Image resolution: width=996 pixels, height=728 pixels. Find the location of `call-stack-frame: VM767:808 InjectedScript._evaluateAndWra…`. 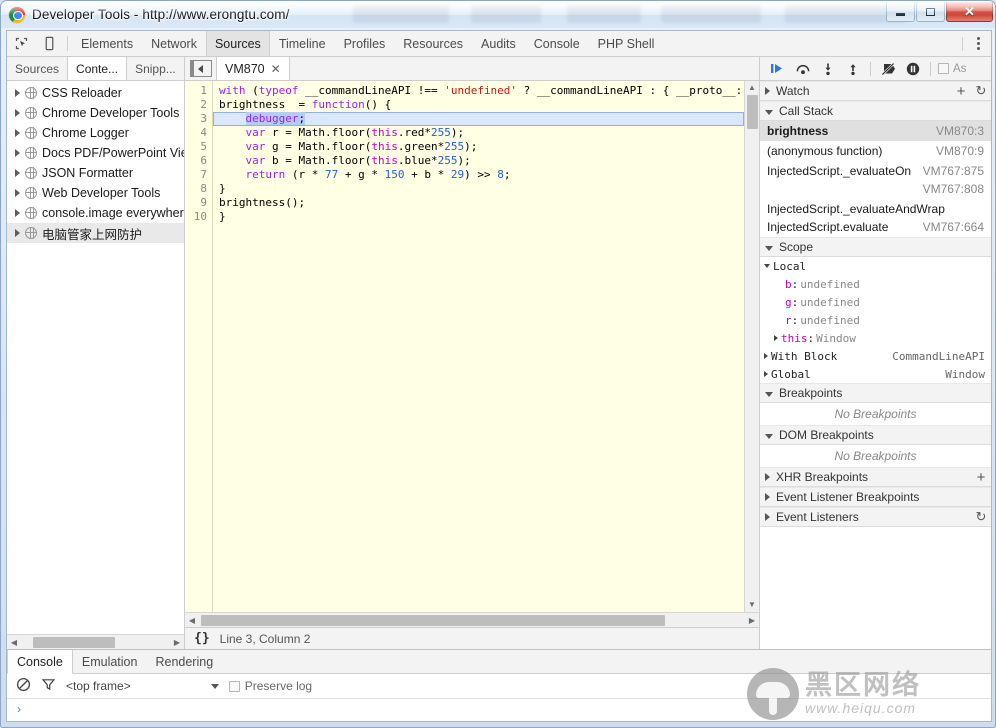

call-stack-frame: VM767:808 InjectedScript._evaluateAndWra… is located at coordinates (875, 199).